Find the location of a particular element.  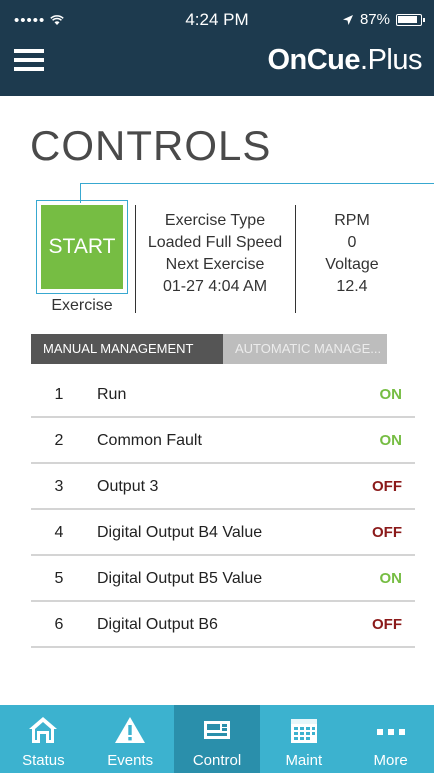

status-bar: ••••• 4:24 PM 87% is located at coordinates (217, 20).